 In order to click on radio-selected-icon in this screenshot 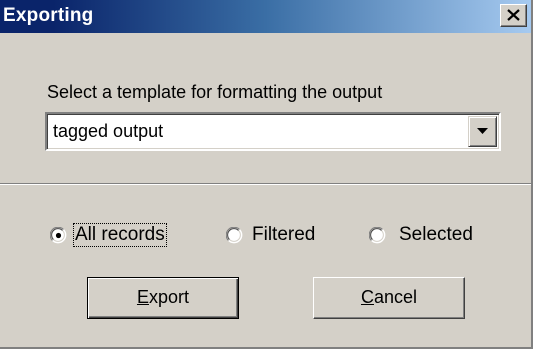, I will do `click(58, 235)`.